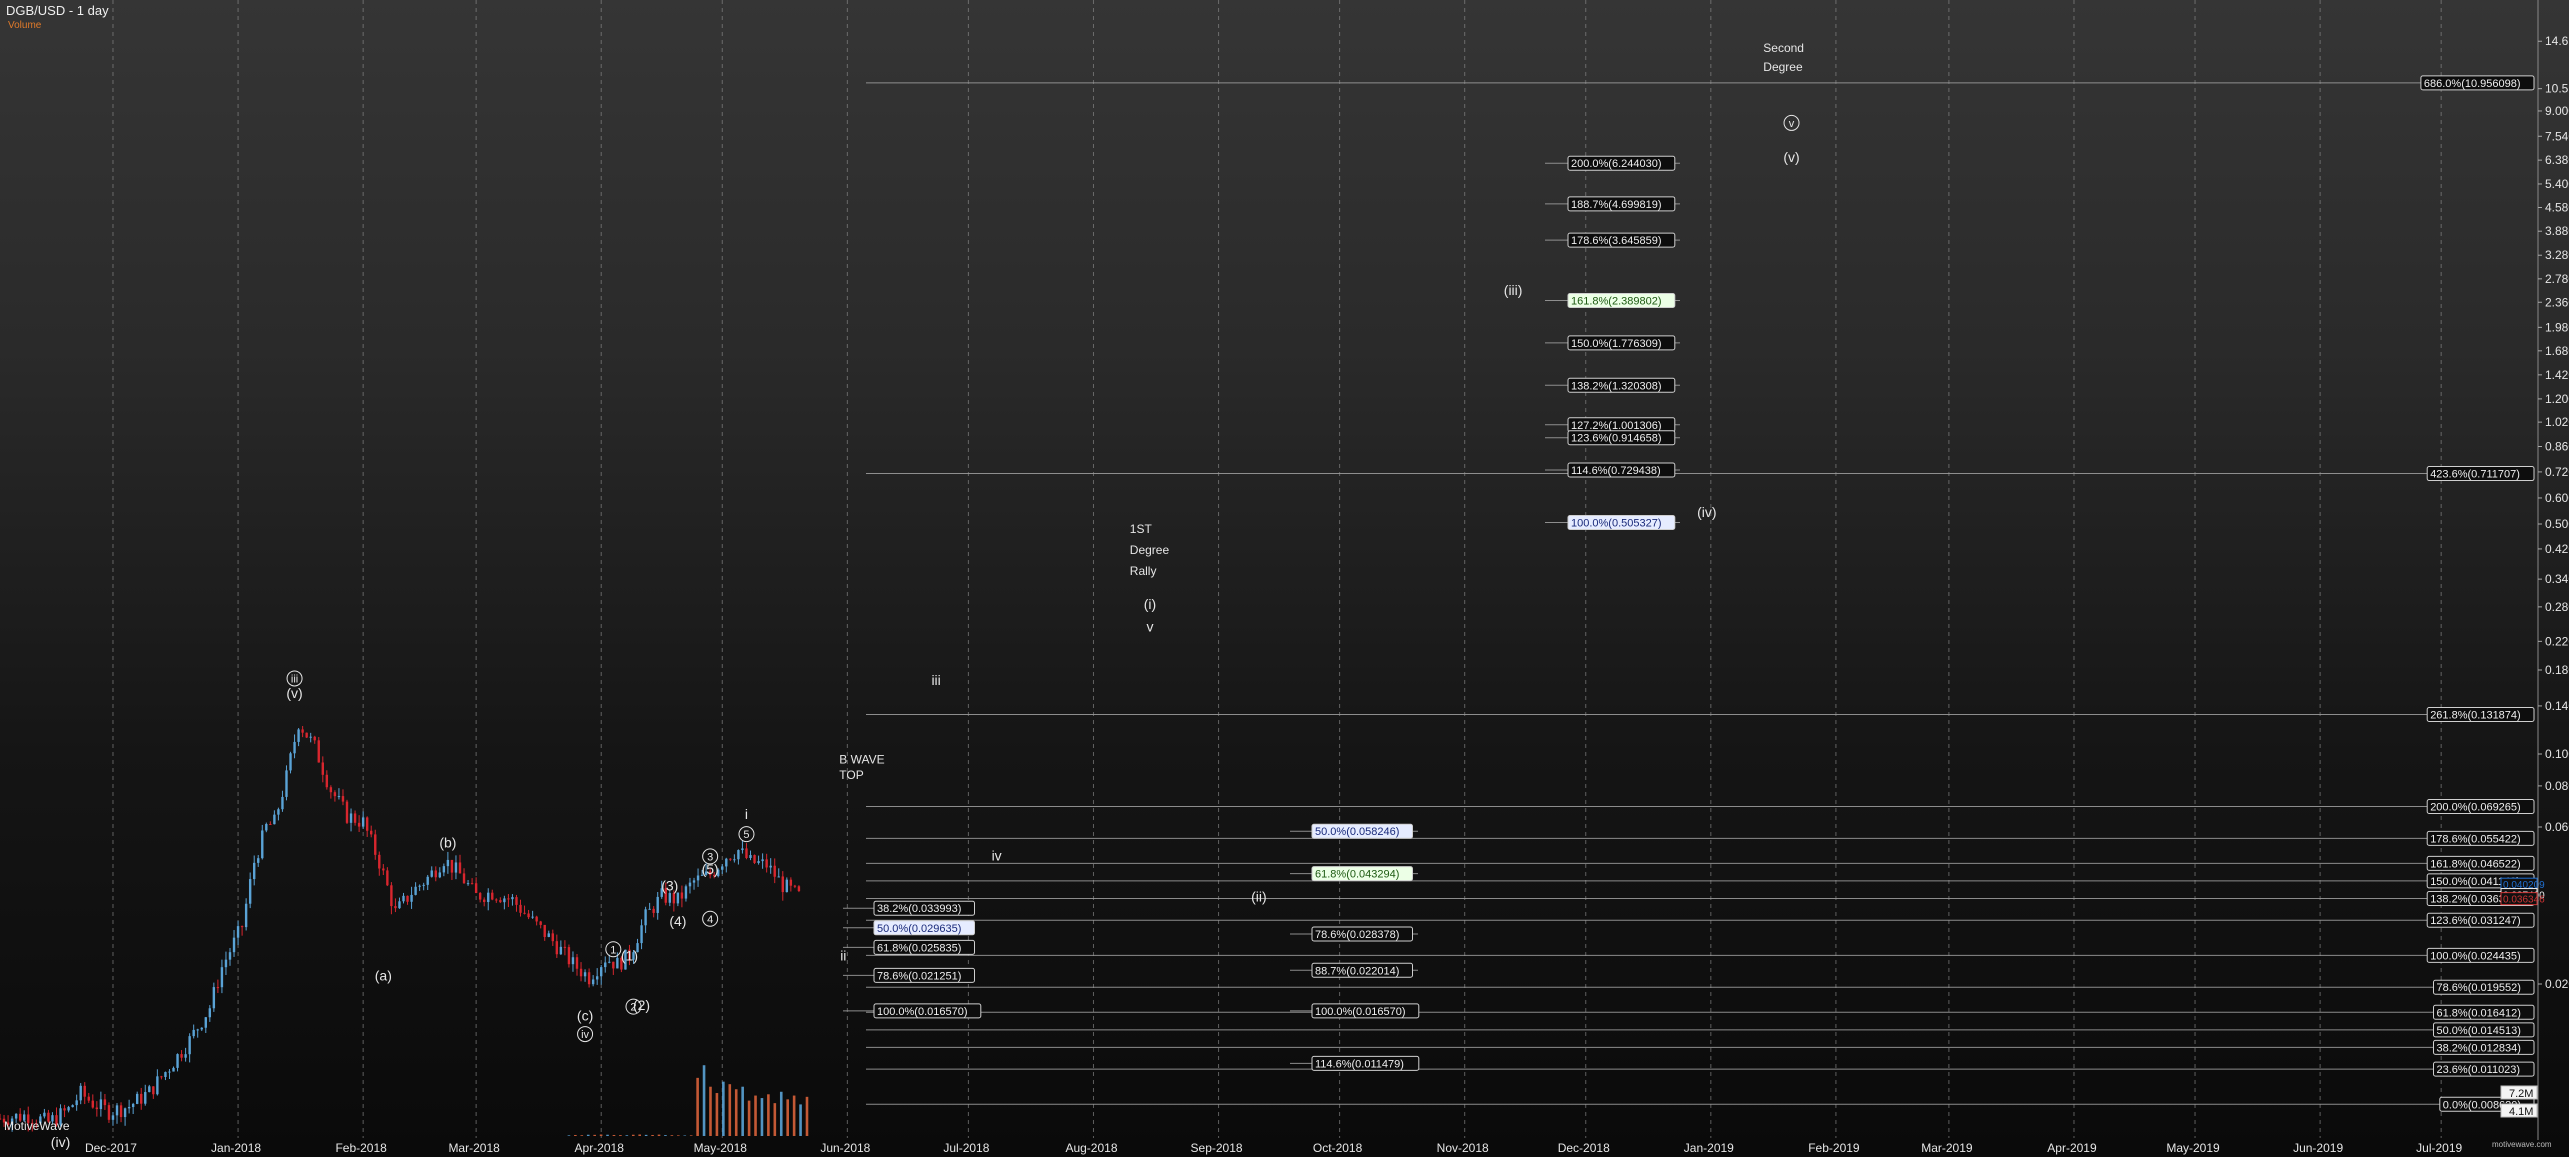 This screenshot has width=2569, height=1157. I want to click on credit-text: motivewave.com, so click(2522, 1144).